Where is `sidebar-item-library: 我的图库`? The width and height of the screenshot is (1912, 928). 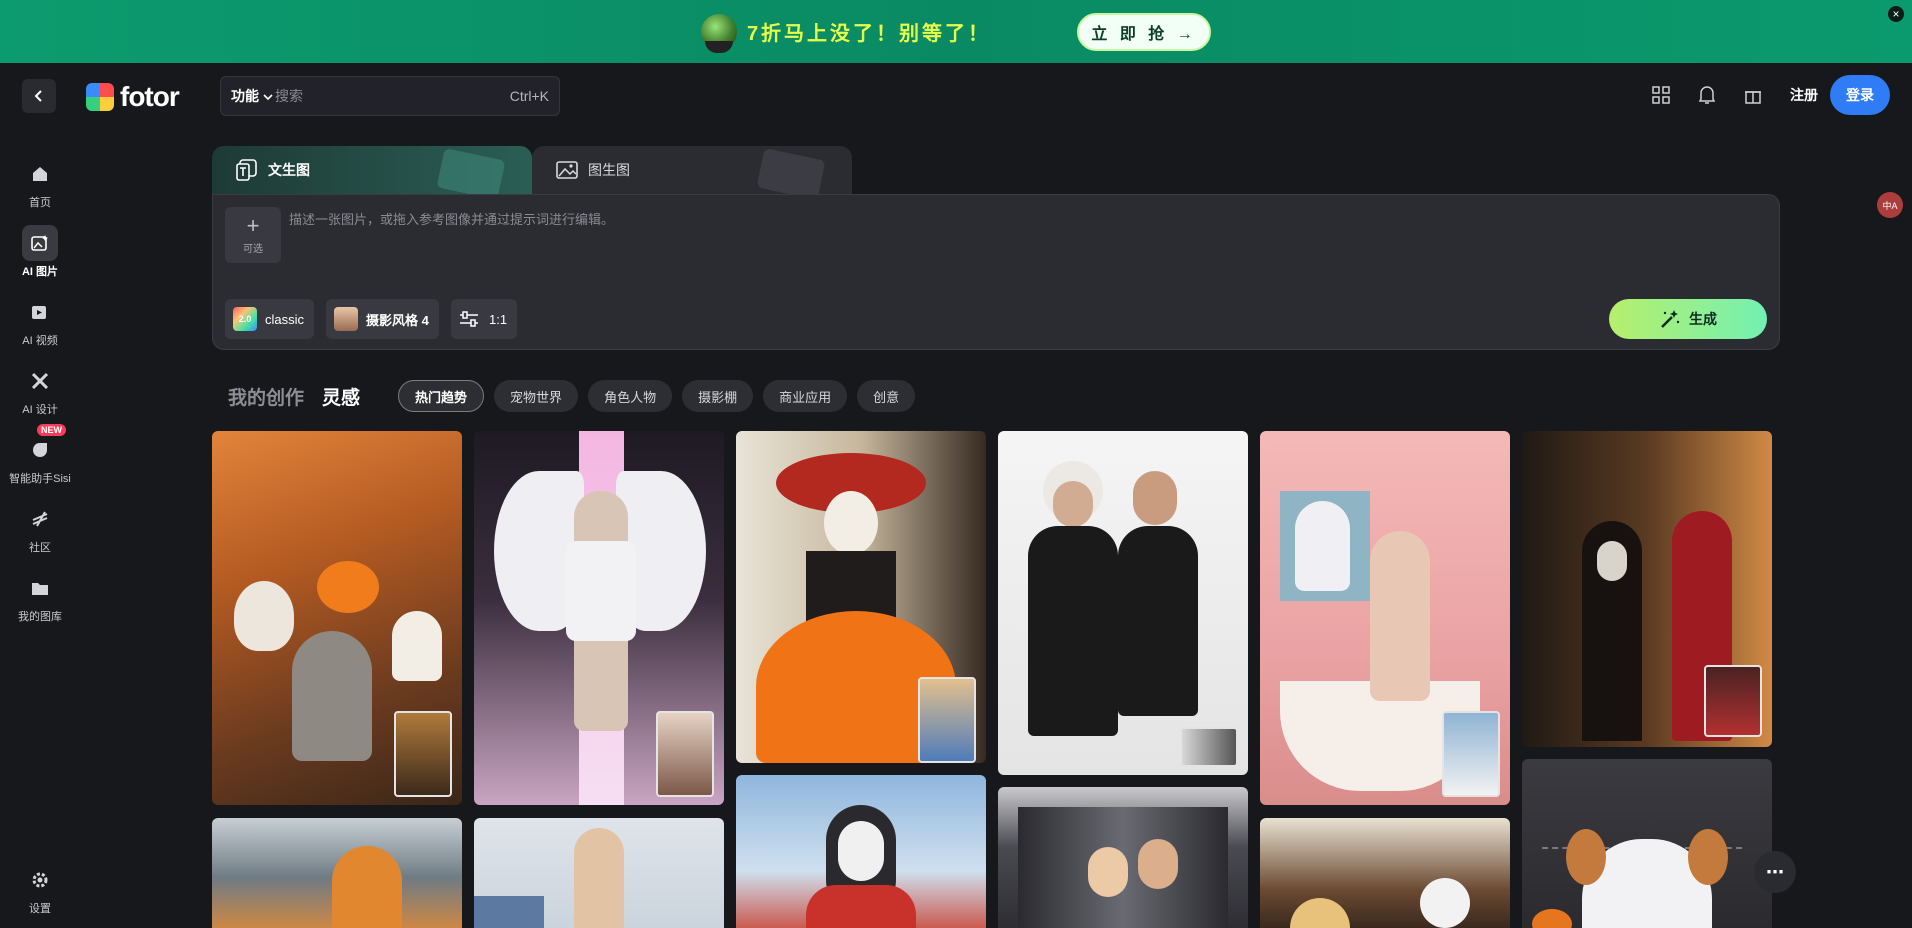
sidebar-item-library: 我的图库 is located at coordinates (40, 598).